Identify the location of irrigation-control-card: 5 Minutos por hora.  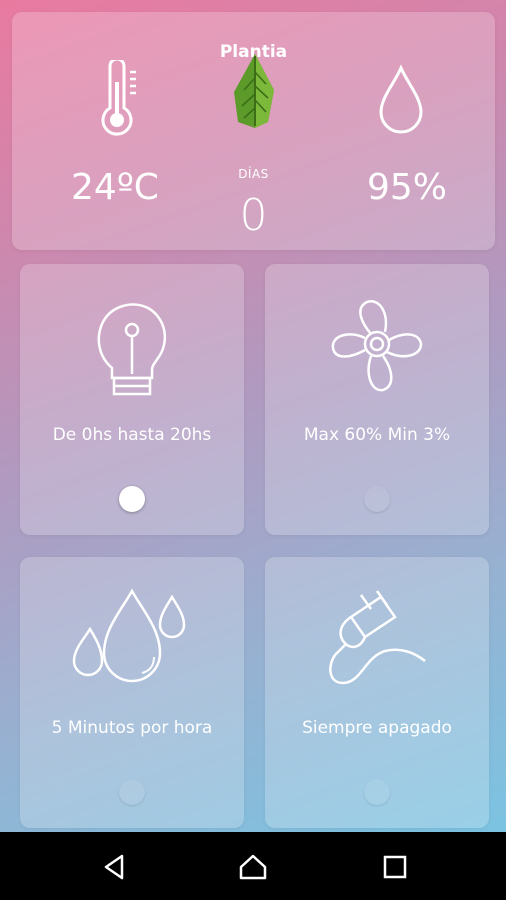
(132, 692).